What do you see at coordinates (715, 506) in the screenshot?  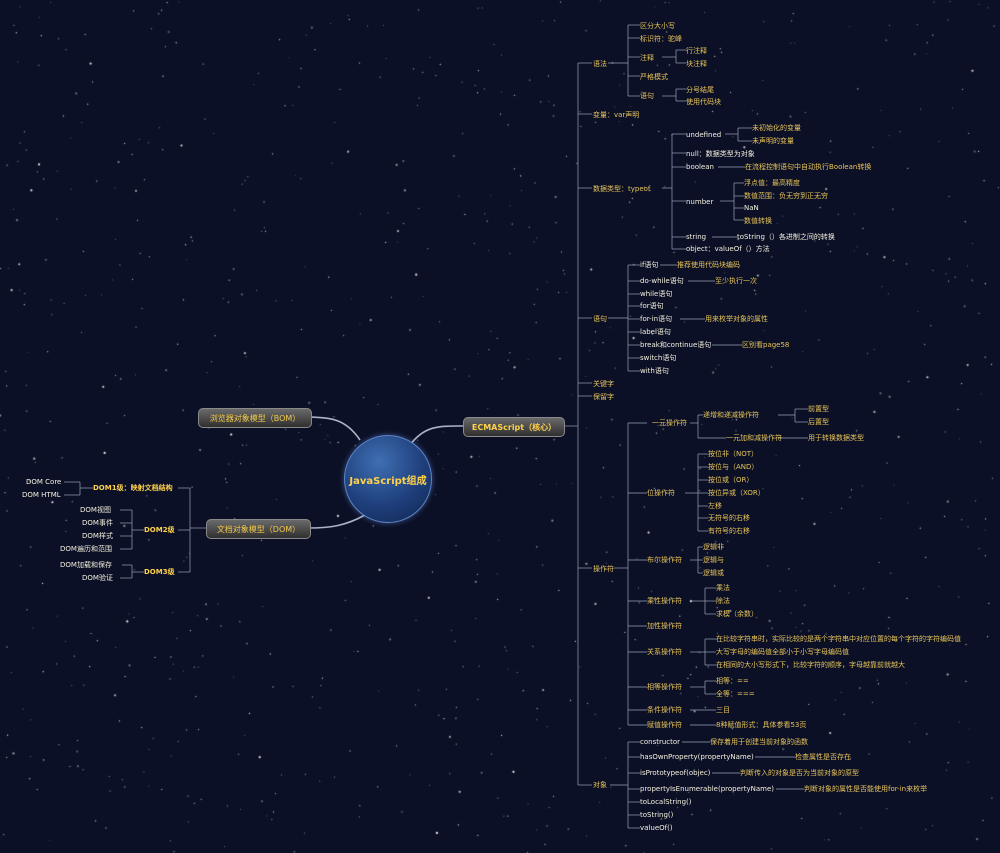 I see `bit-left-shift: 左移` at bounding box center [715, 506].